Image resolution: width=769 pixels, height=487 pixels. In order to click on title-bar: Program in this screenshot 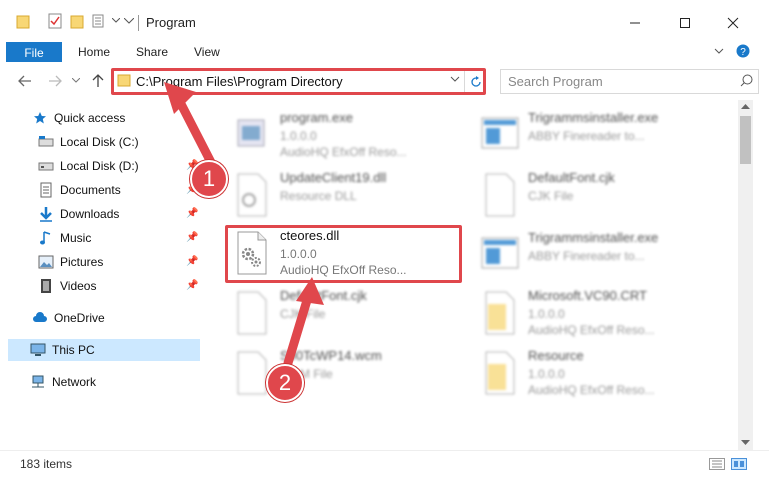, I will do `click(384, 21)`.